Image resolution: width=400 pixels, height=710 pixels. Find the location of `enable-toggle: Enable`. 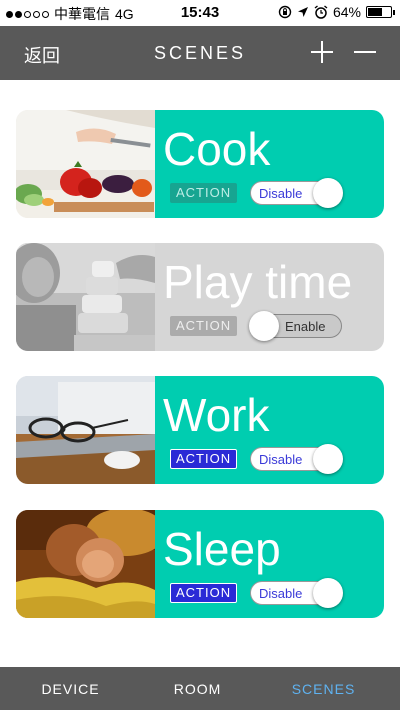

enable-toggle: Enable is located at coordinates (295, 326).